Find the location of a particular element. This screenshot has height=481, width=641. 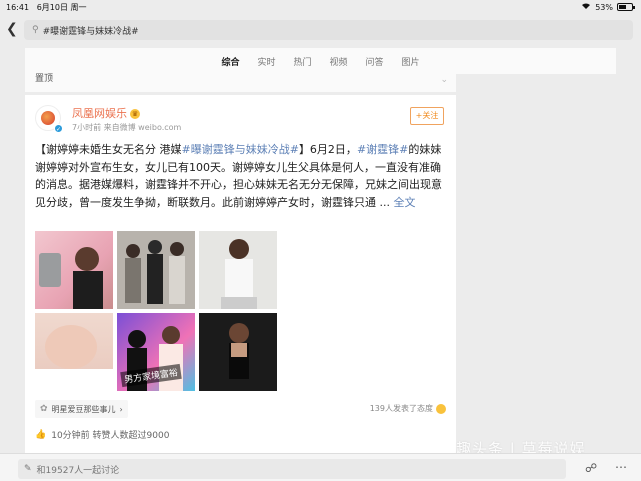

topic-tag-label: 明星爱豆那些事儿 is located at coordinates (83, 409).